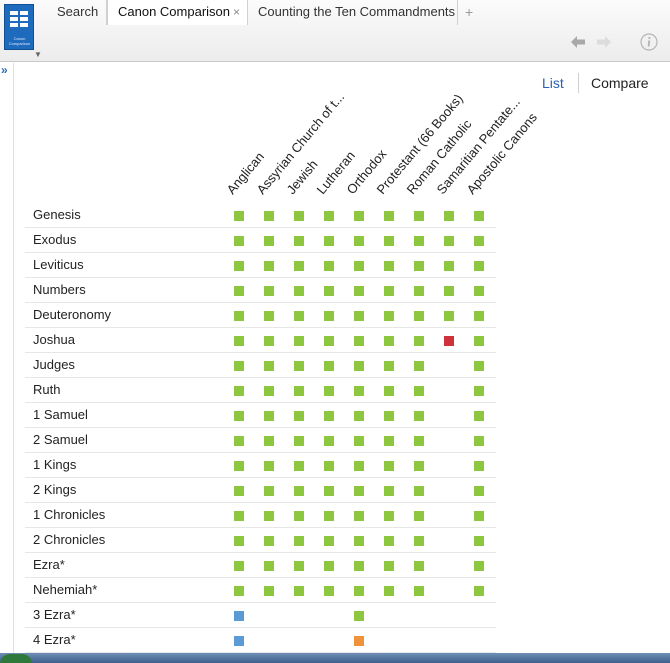 The image size is (670, 663). What do you see at coordinates (54, 614) in the screenshot?
I see `book-name: 3 Ezra*` at bounding box center [54, 614].